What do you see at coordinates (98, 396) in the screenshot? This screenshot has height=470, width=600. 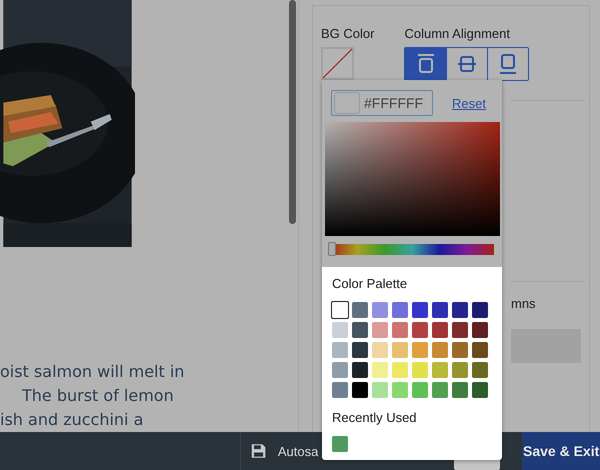 I see `article-text-line: The burst of lemon` at bounding box center [98, 396].